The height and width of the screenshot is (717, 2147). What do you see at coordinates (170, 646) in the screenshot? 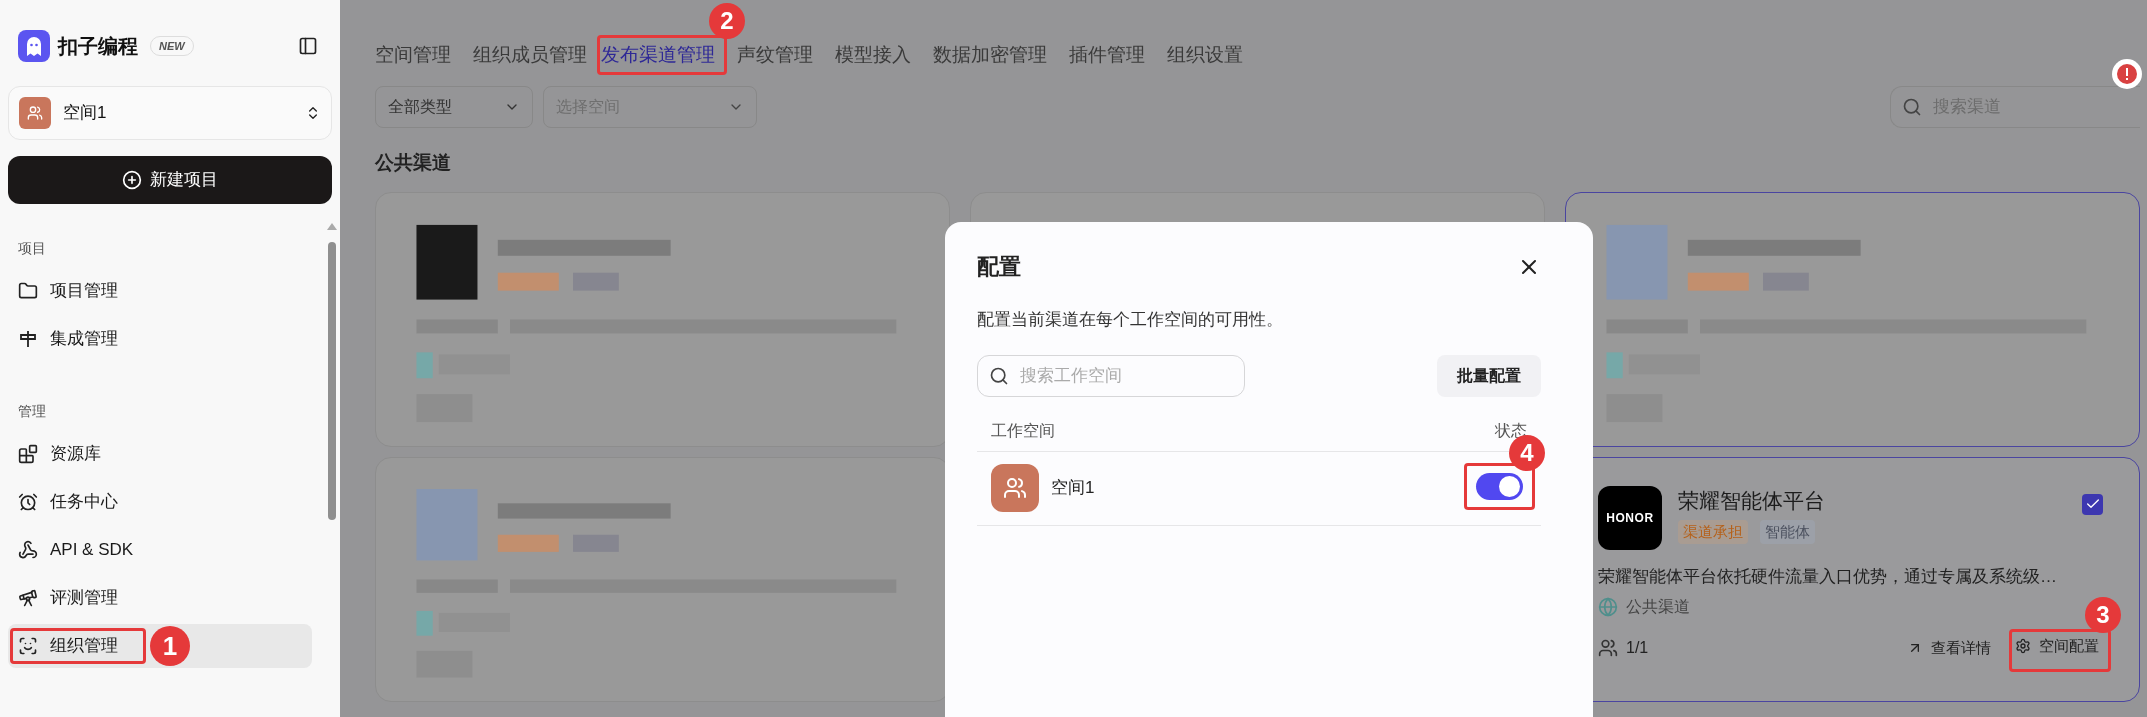
I see `step-badge: 1` at bounding box center [170, 646].